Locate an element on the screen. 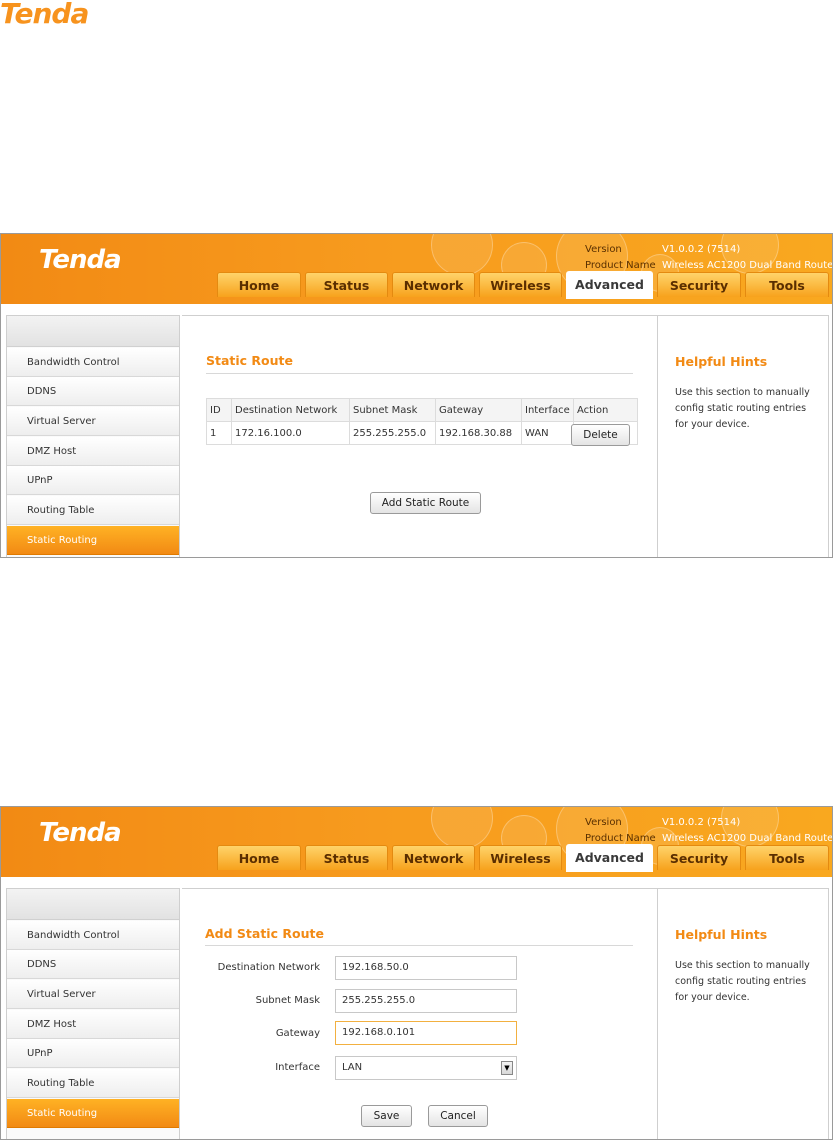 Image resolution: width=833 pixels, height=1140 pixels. gateway-label: Gateway is located at coordinates (297, 1033).